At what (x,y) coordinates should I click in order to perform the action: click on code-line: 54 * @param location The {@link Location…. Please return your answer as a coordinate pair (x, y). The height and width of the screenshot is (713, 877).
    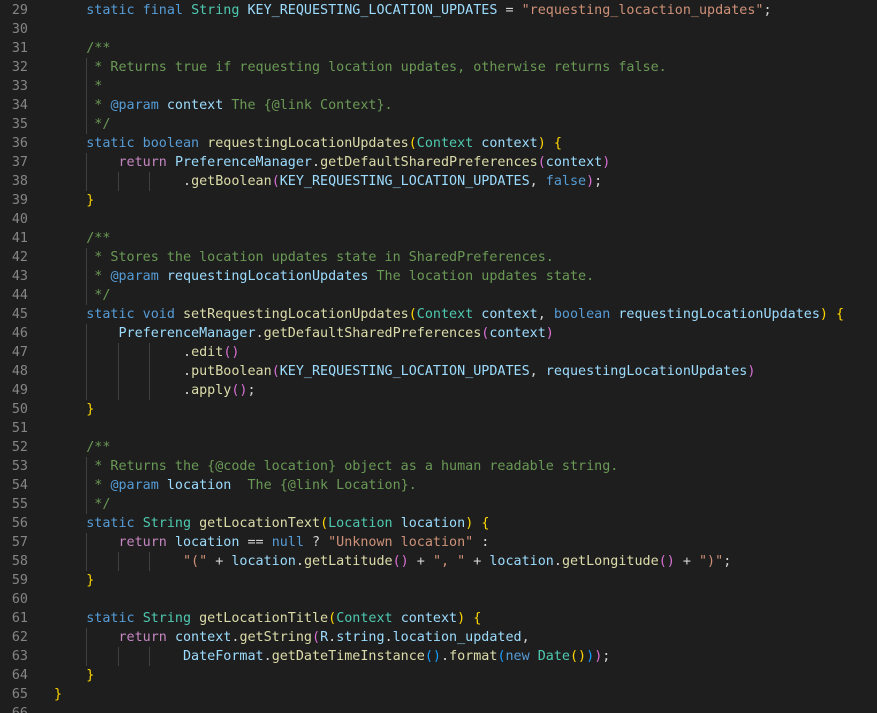
    Looking at the image, I should click on (438, 485).